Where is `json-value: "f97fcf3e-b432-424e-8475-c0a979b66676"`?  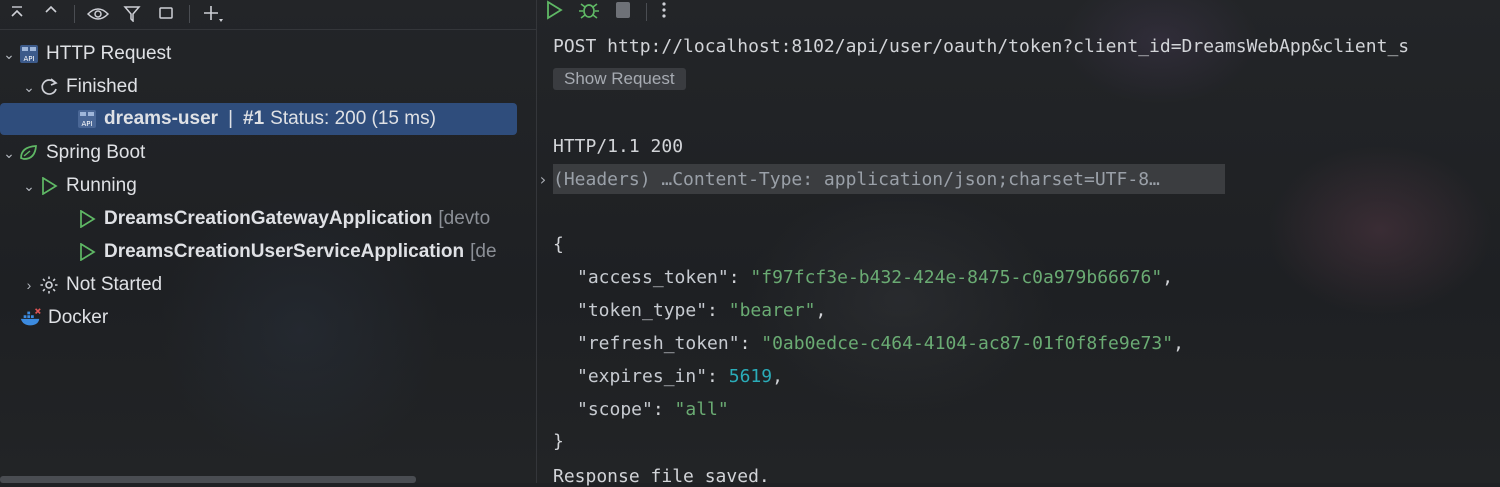 json-value: "f97fcf3e-b432-424e-8475-c0a979b66676" is located at coordinates (956, 277).